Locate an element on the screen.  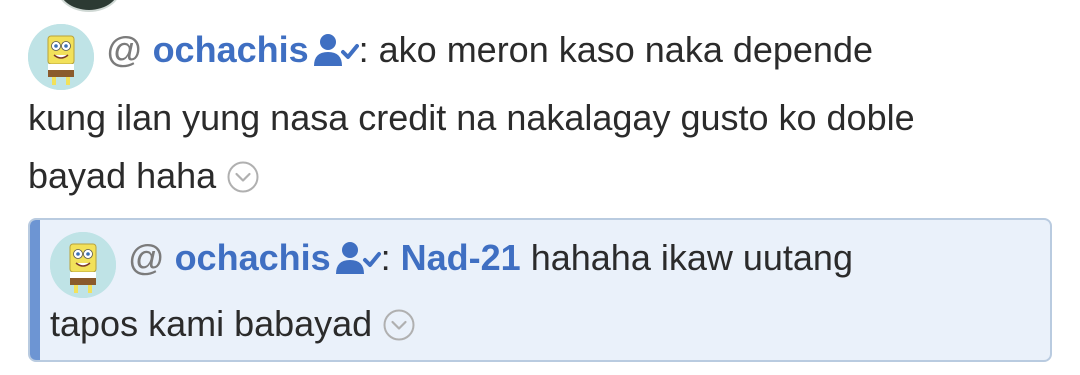
avatar is located at coordinates (61, 57).